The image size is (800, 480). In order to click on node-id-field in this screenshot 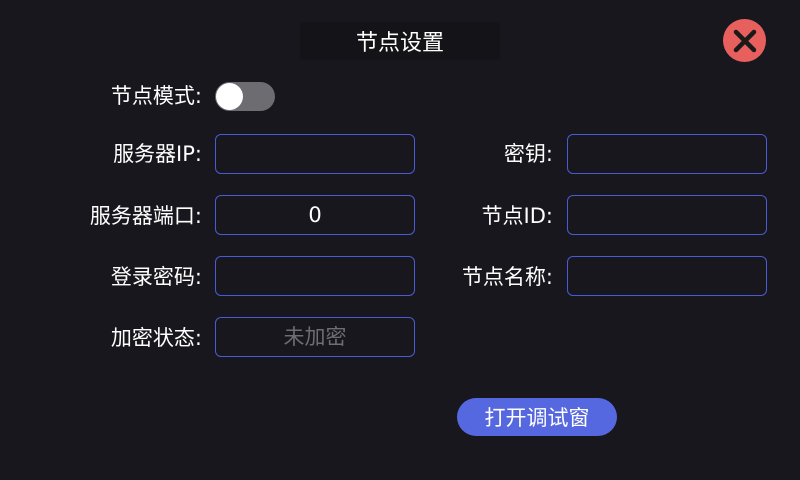, I will do `click(667, 215)`.